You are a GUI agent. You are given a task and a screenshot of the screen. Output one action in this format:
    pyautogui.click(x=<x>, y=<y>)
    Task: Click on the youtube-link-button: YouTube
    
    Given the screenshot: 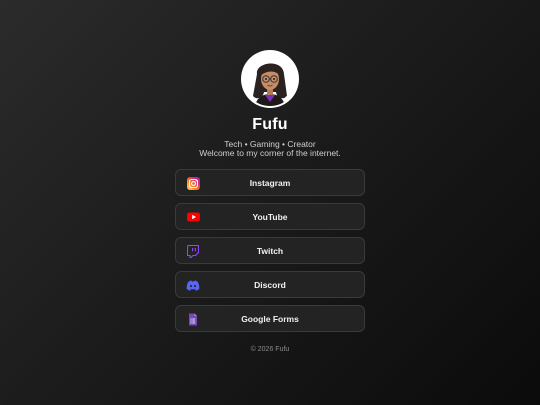 What is the action you would take?
    pyautogui.click(x=270, y=216)
    